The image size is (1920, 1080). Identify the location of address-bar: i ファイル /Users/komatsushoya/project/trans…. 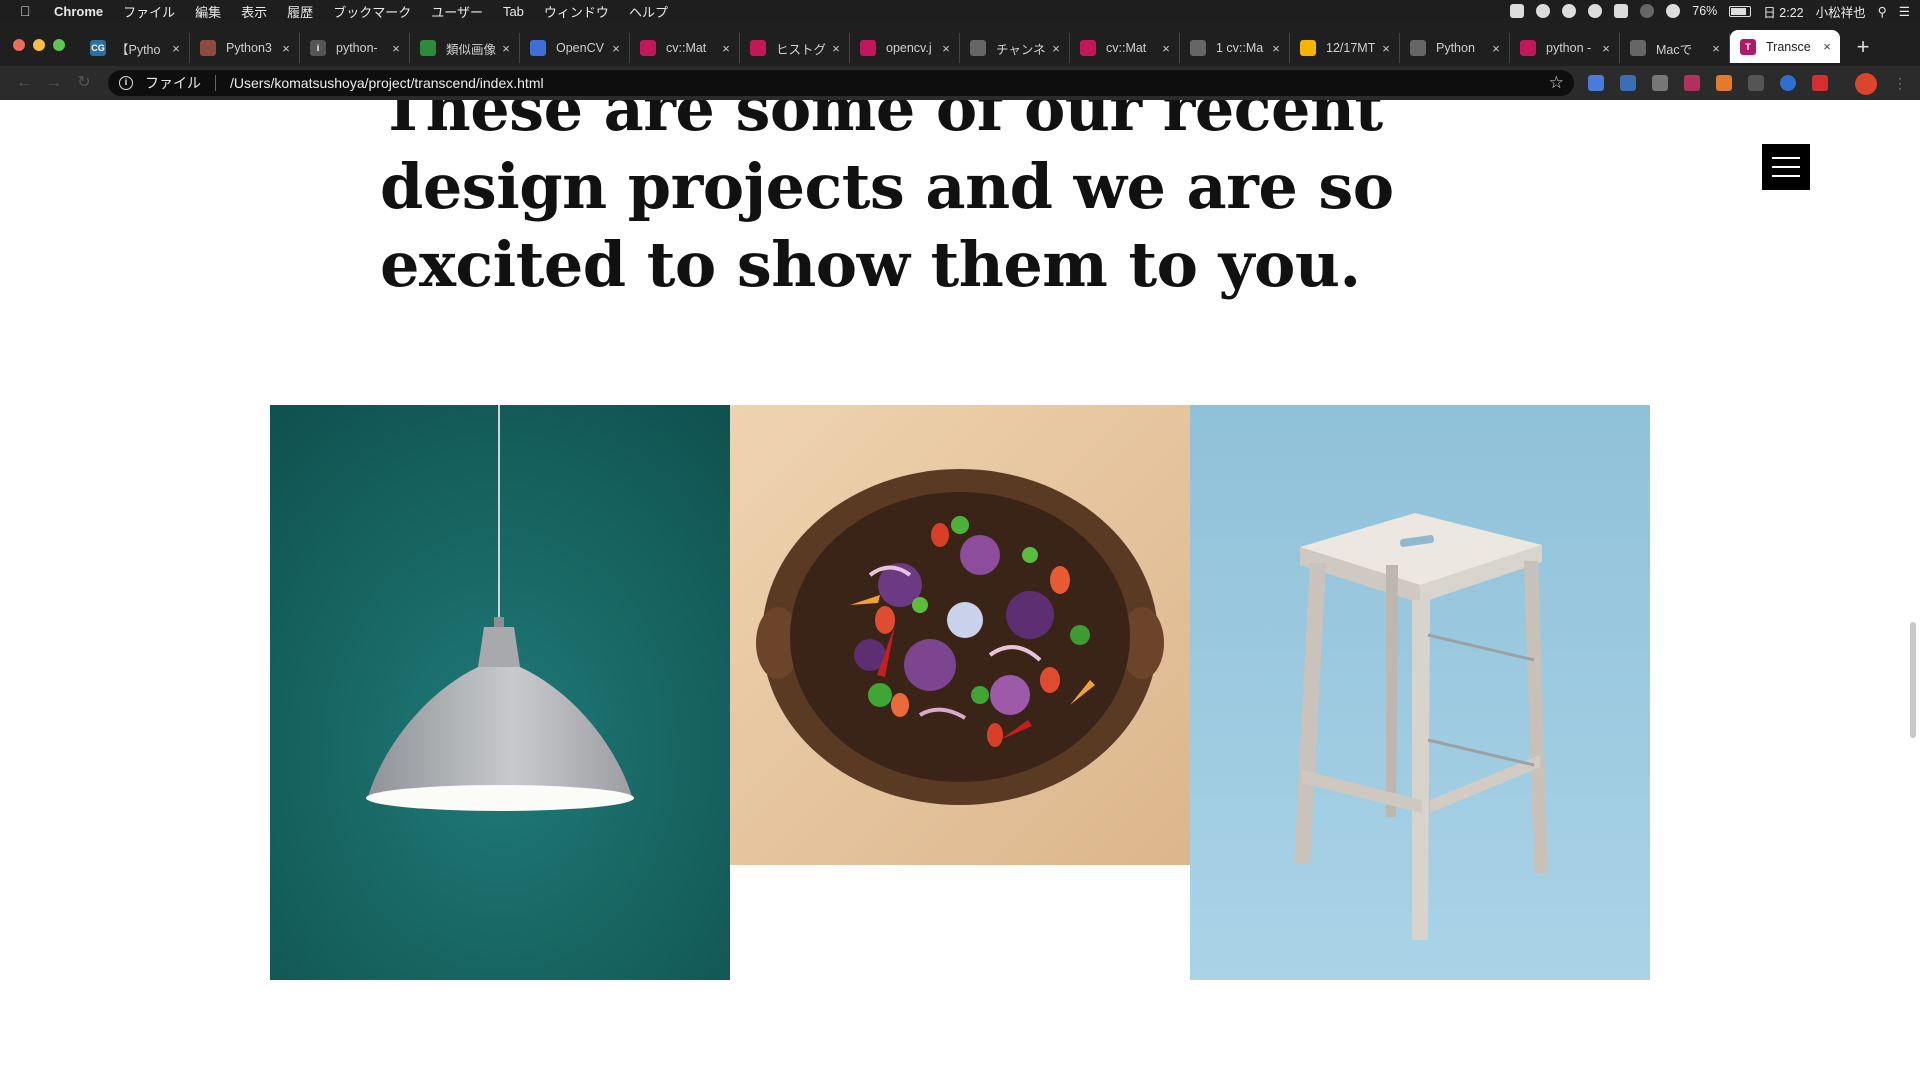
(841, 83).